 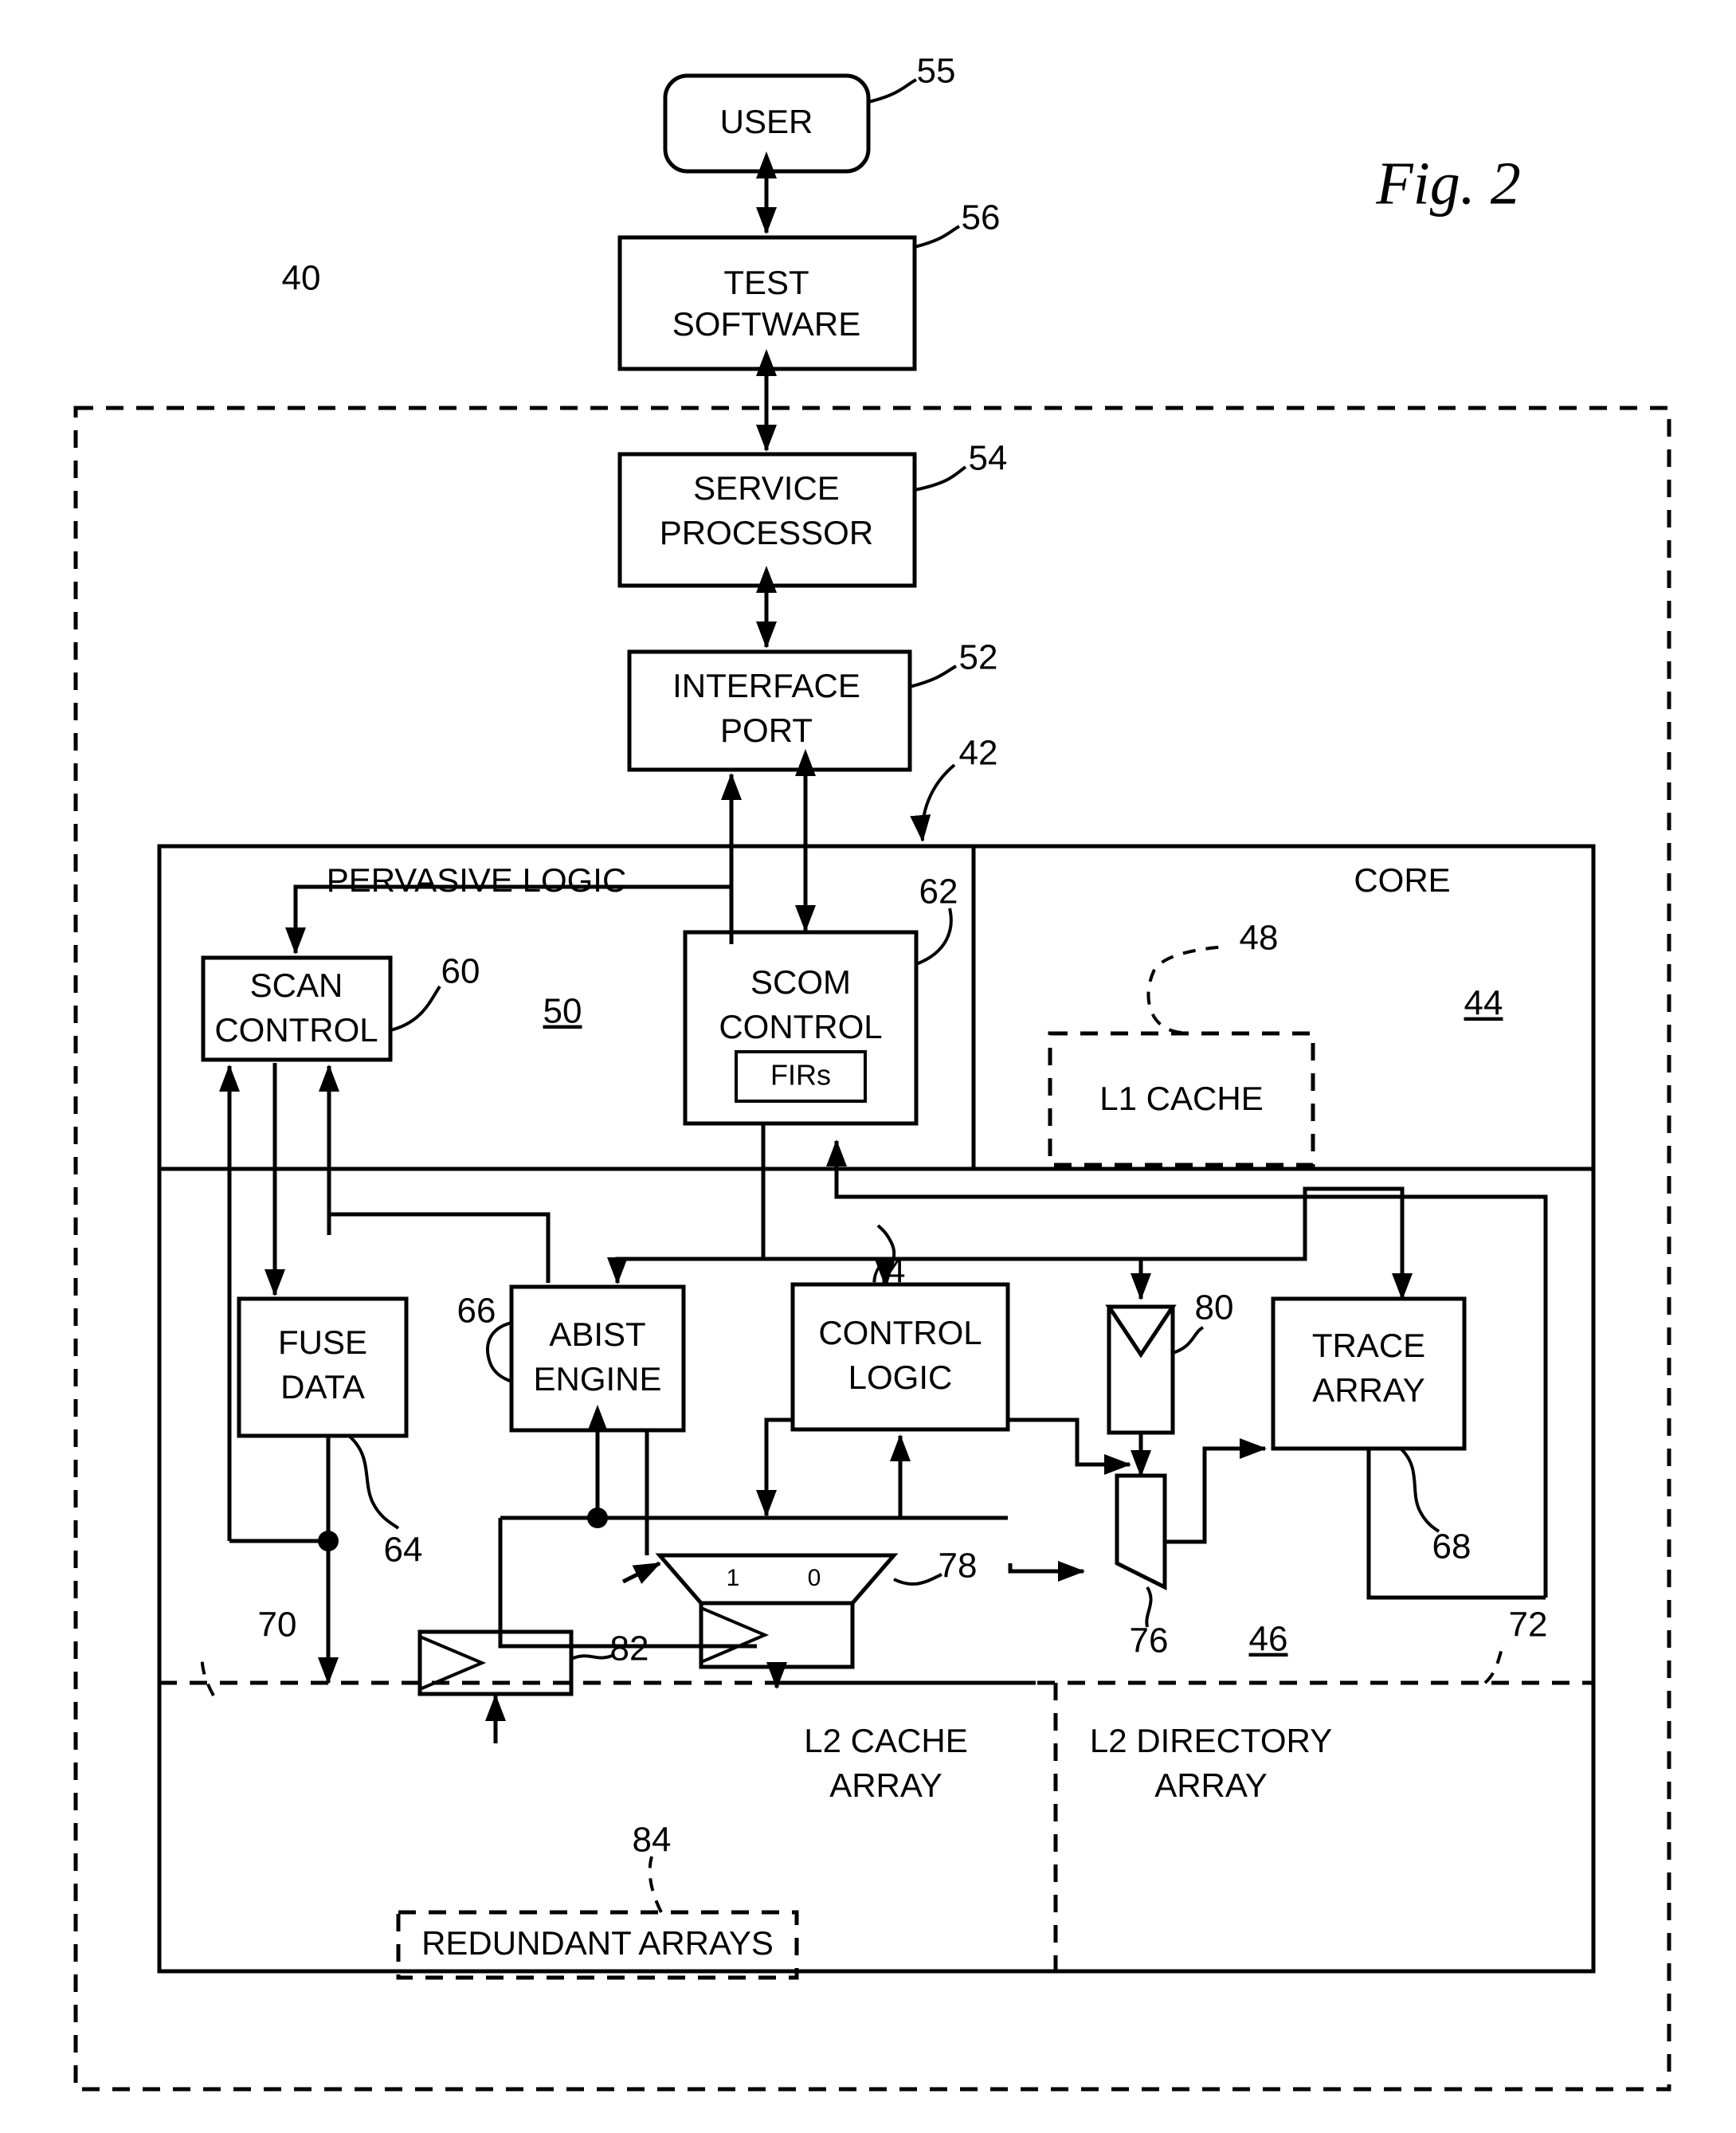 What do you see at coordinates (597, 1379) in the screenshot?
I see `abist-engine-label-2: ENGINE` at bounding box center [597, 1379].